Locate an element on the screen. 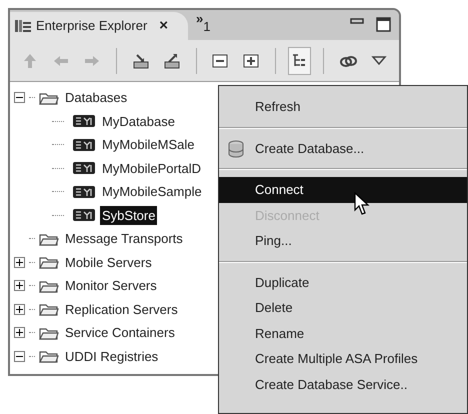 The width and height of the screenshot is (468, 414). tree-item: MyMobileSample is located at coordinates (152, 192).